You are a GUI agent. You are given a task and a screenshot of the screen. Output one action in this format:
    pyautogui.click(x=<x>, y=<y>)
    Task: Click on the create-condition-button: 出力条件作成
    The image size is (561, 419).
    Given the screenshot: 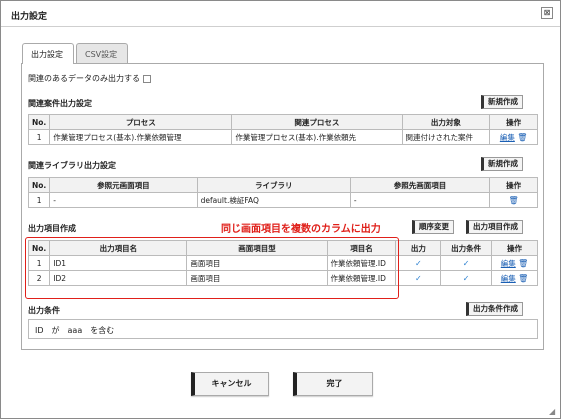 What is the action you would take?
    pyautogui.click(x=494, y=309)
    